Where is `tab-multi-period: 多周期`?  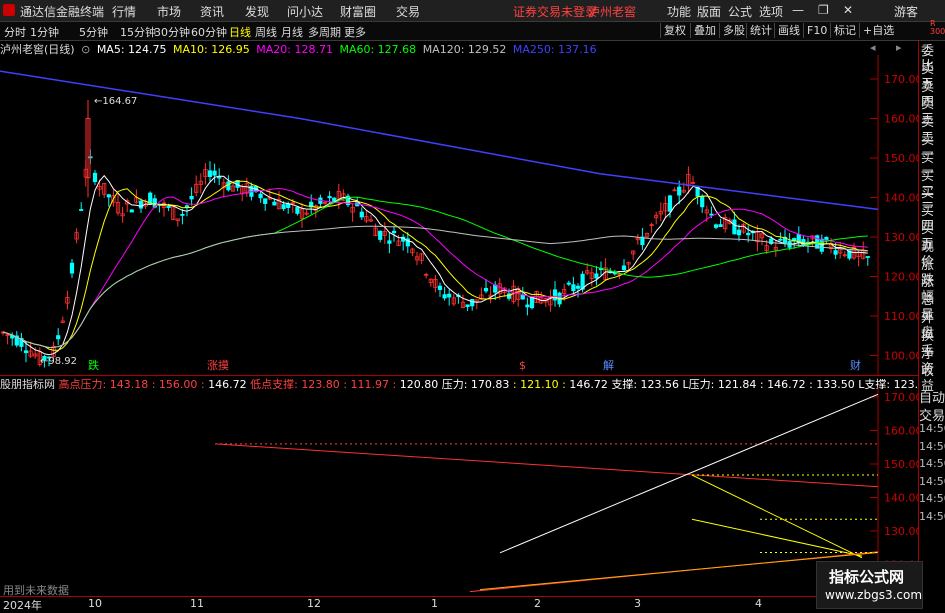 tab-multi-period: 多周期 is located at coordinates (324, 32).